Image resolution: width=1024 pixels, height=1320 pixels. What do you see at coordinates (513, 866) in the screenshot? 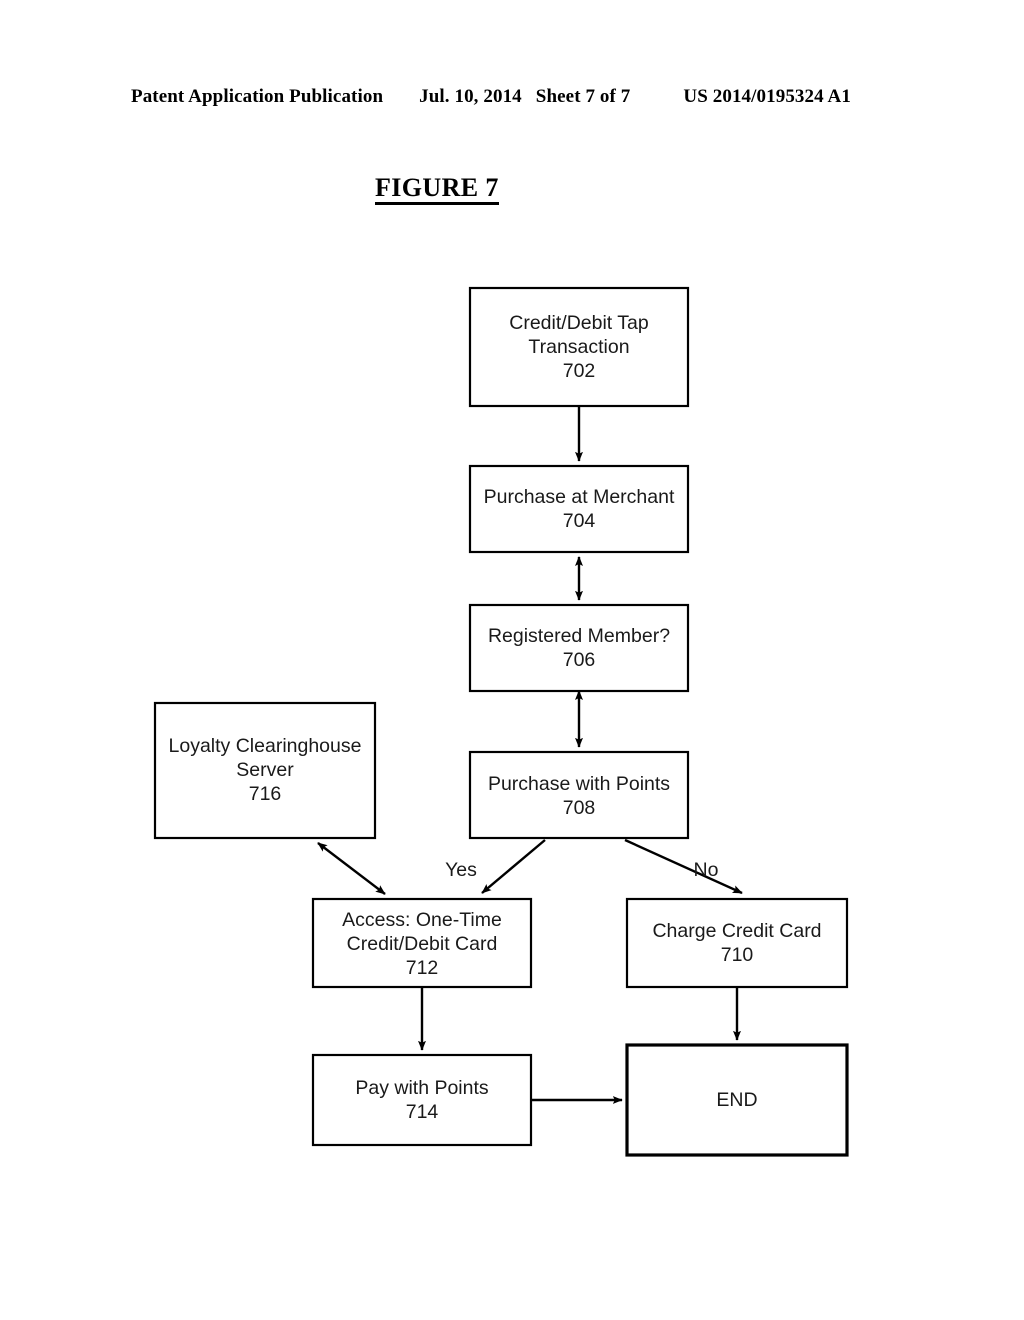
I see `edge-708-to-712-yes` at bounding box center [513, 866].